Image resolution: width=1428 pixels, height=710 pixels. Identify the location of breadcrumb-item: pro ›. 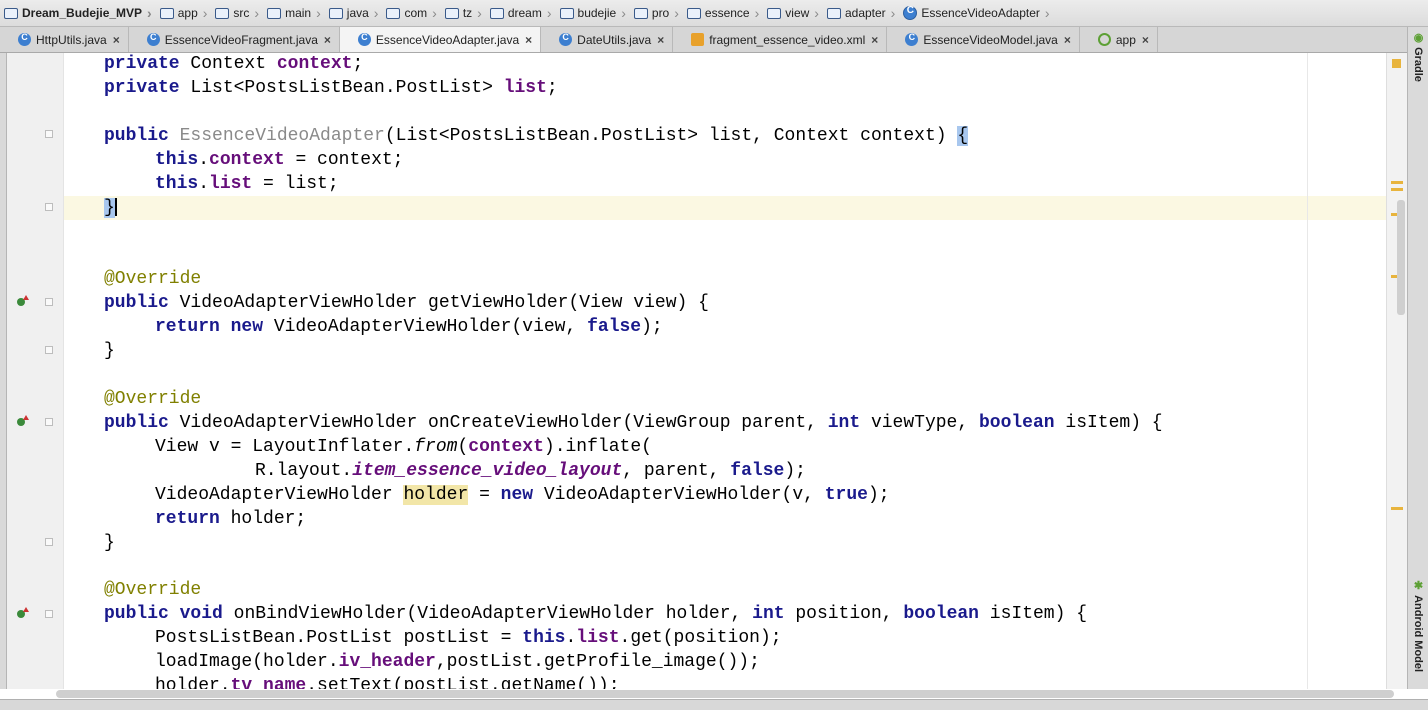
(656, 13).